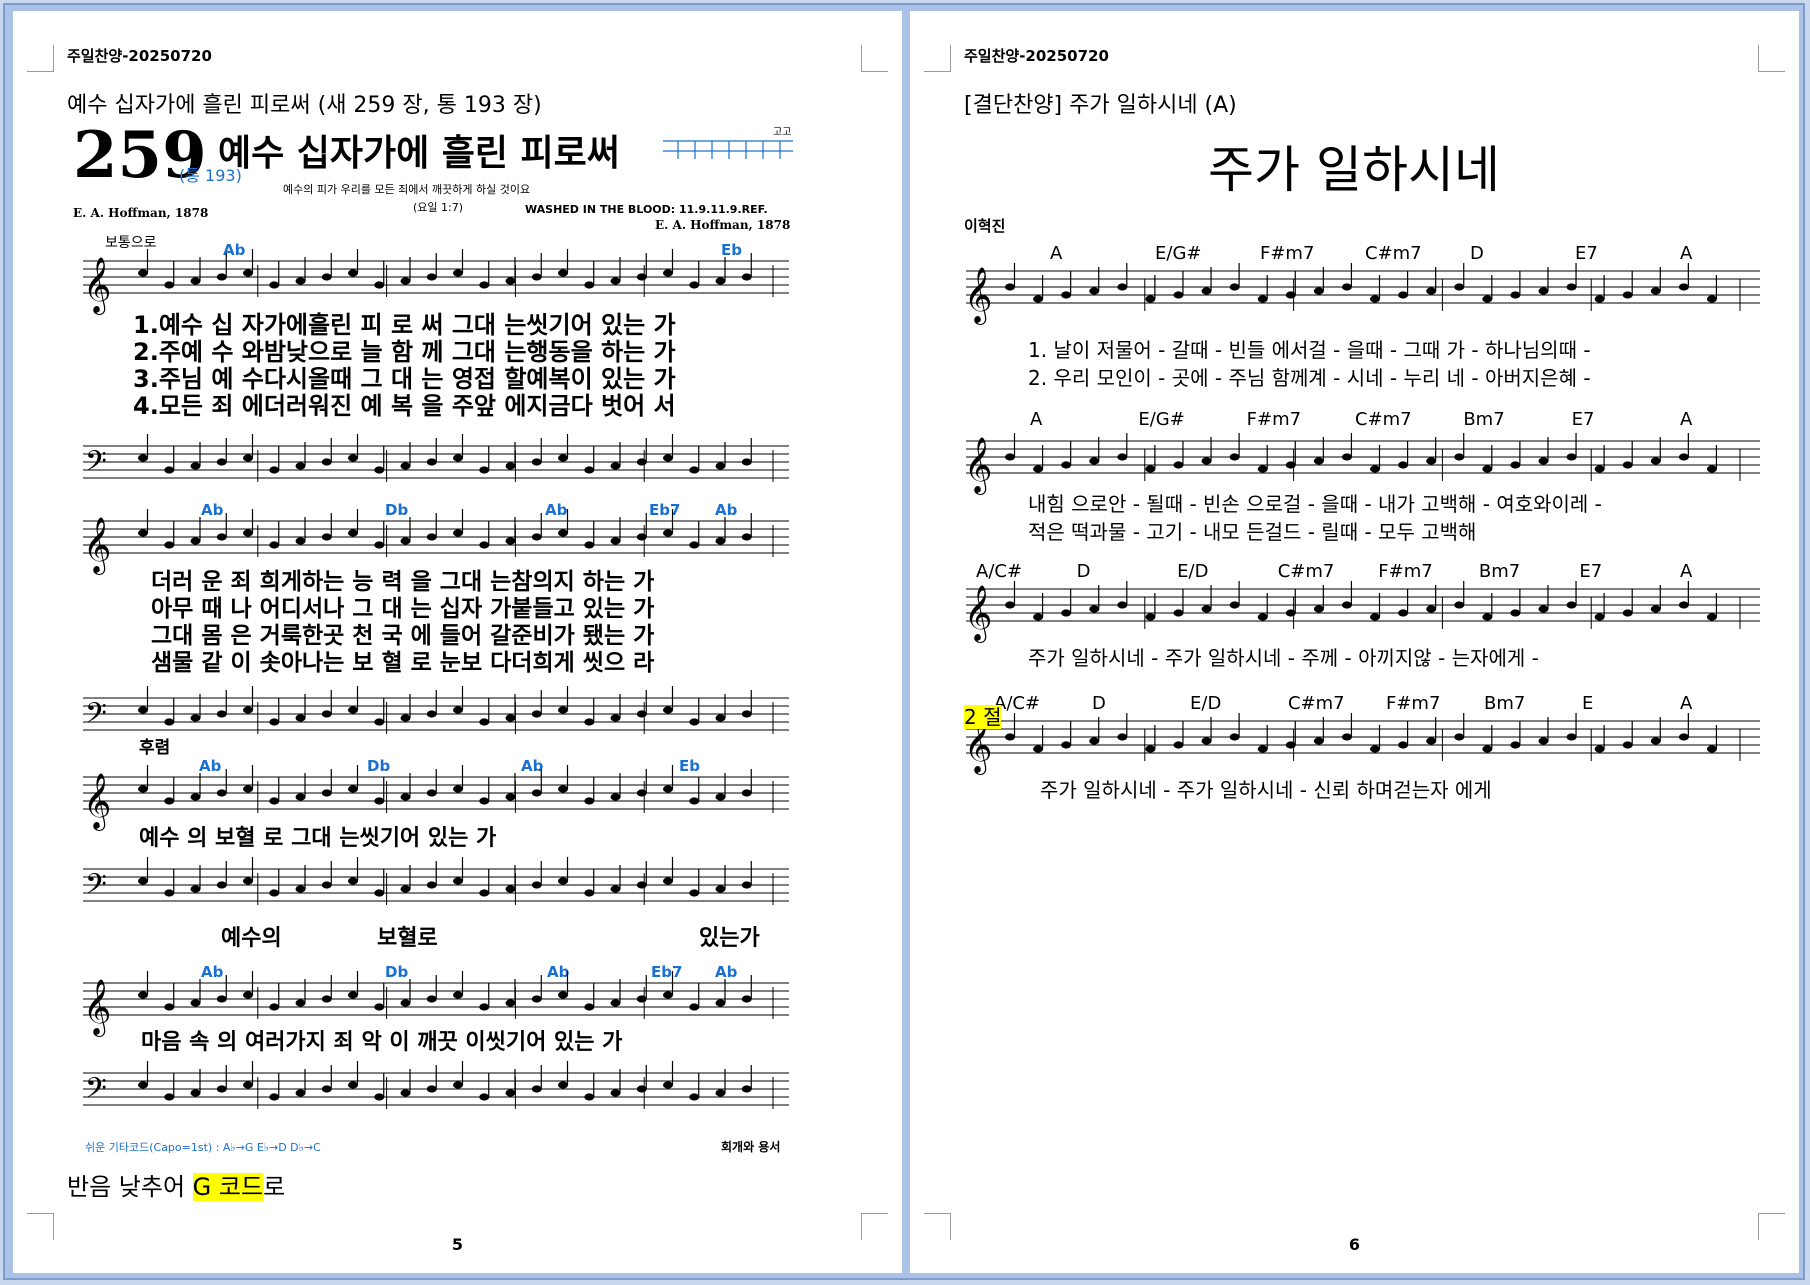 The image size is (1810, 1285). I want to click on verse-label: 2 절, so click(983, 717).